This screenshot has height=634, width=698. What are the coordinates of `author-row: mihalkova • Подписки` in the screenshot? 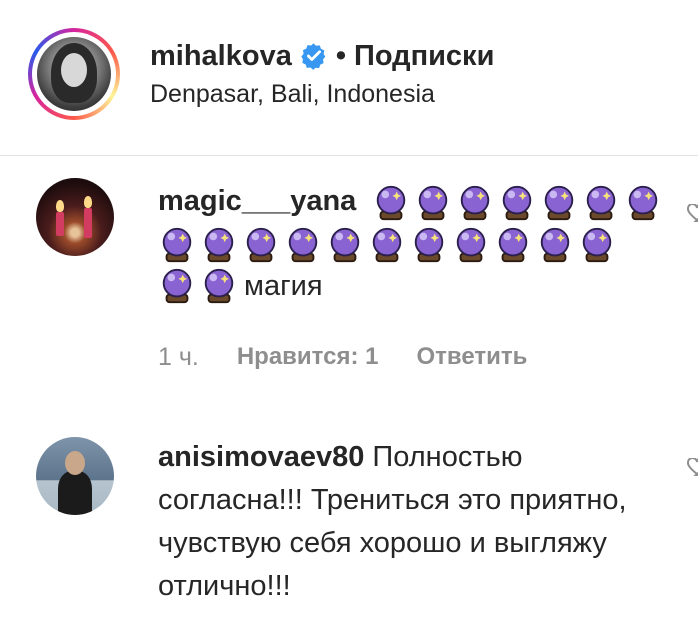 It's located at (322, 56).